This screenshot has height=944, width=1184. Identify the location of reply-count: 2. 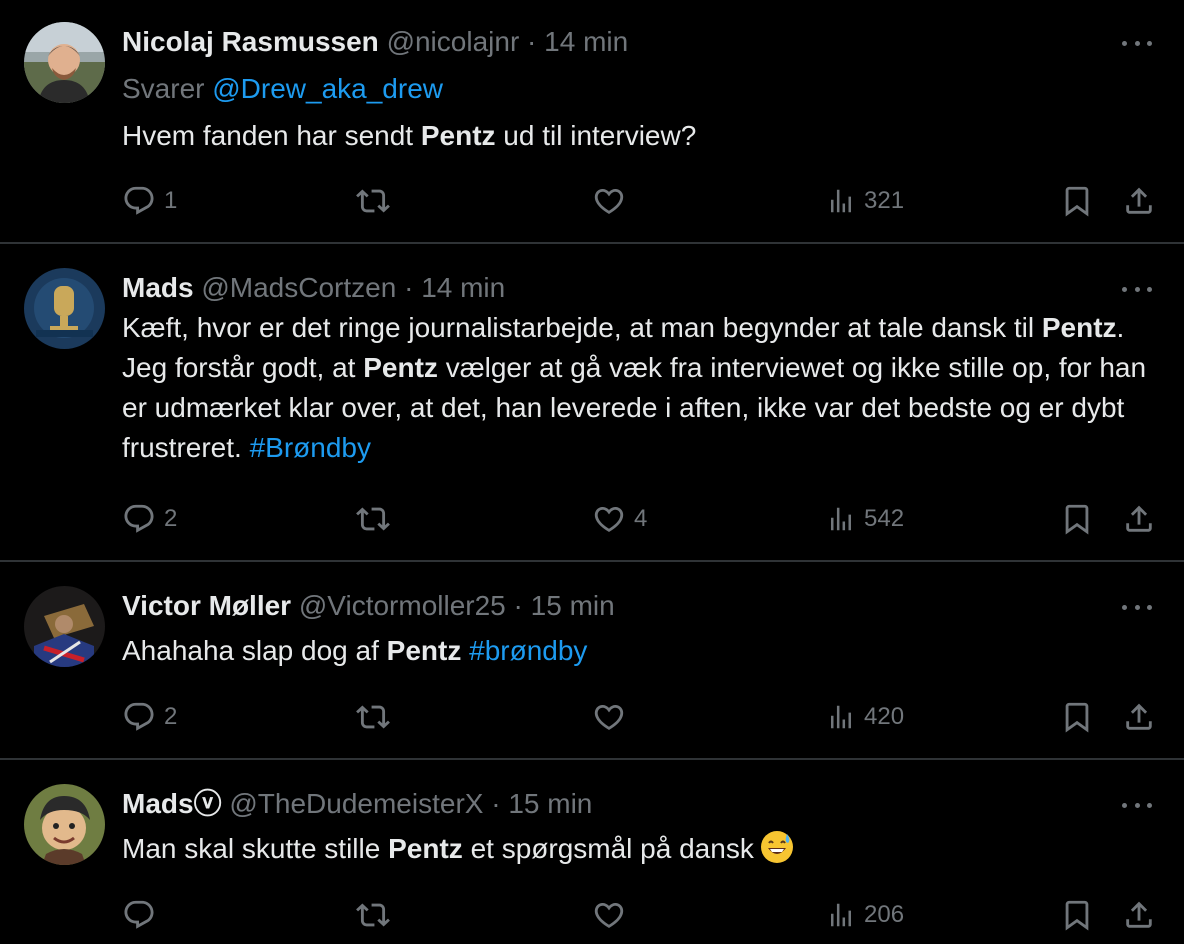
(171, 518).